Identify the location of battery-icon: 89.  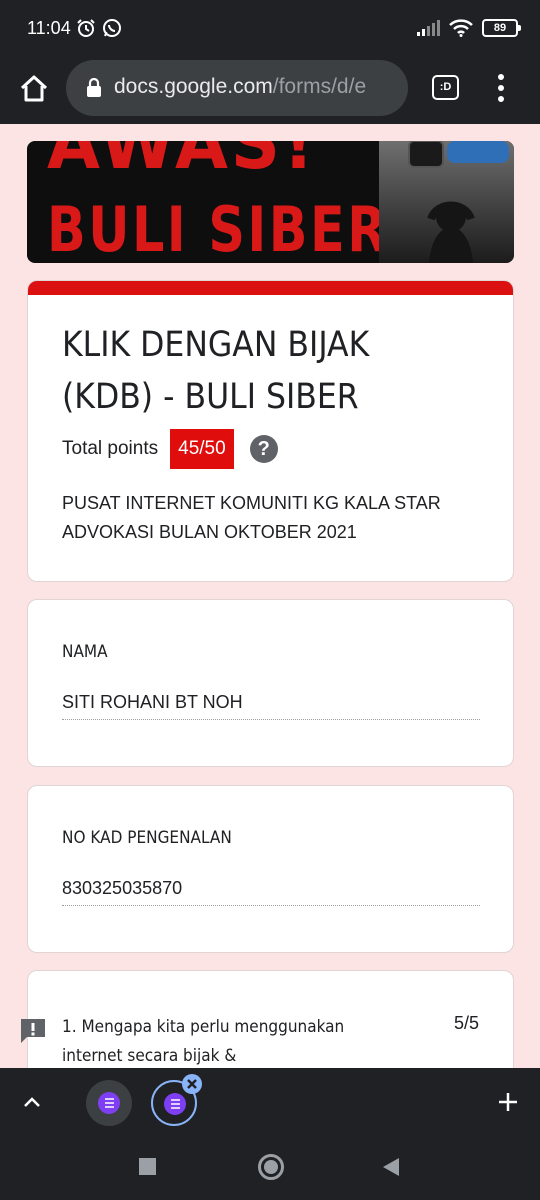
(501, 28).